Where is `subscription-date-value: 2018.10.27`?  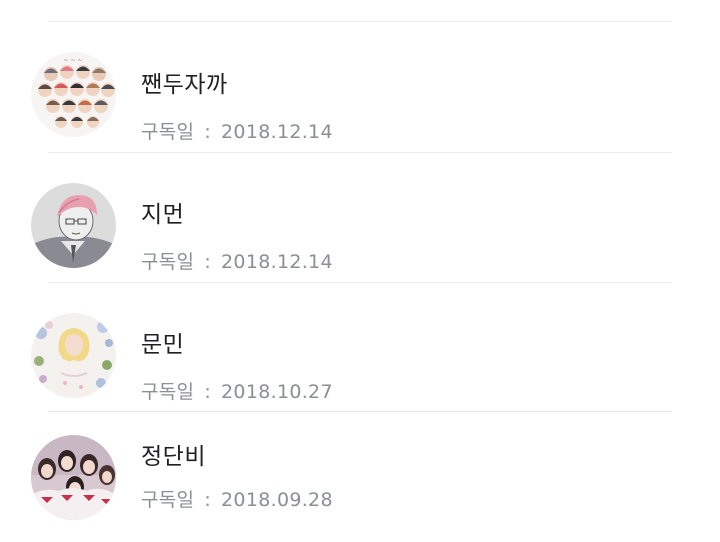 subscription-date-value: 2018.10.27 is located at coordinates (277, 392).